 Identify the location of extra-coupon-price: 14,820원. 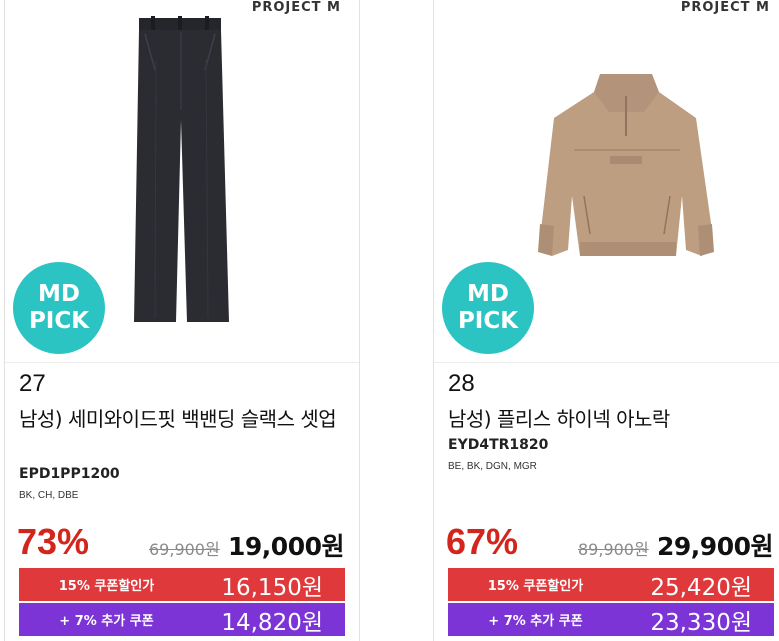
(272, 622).